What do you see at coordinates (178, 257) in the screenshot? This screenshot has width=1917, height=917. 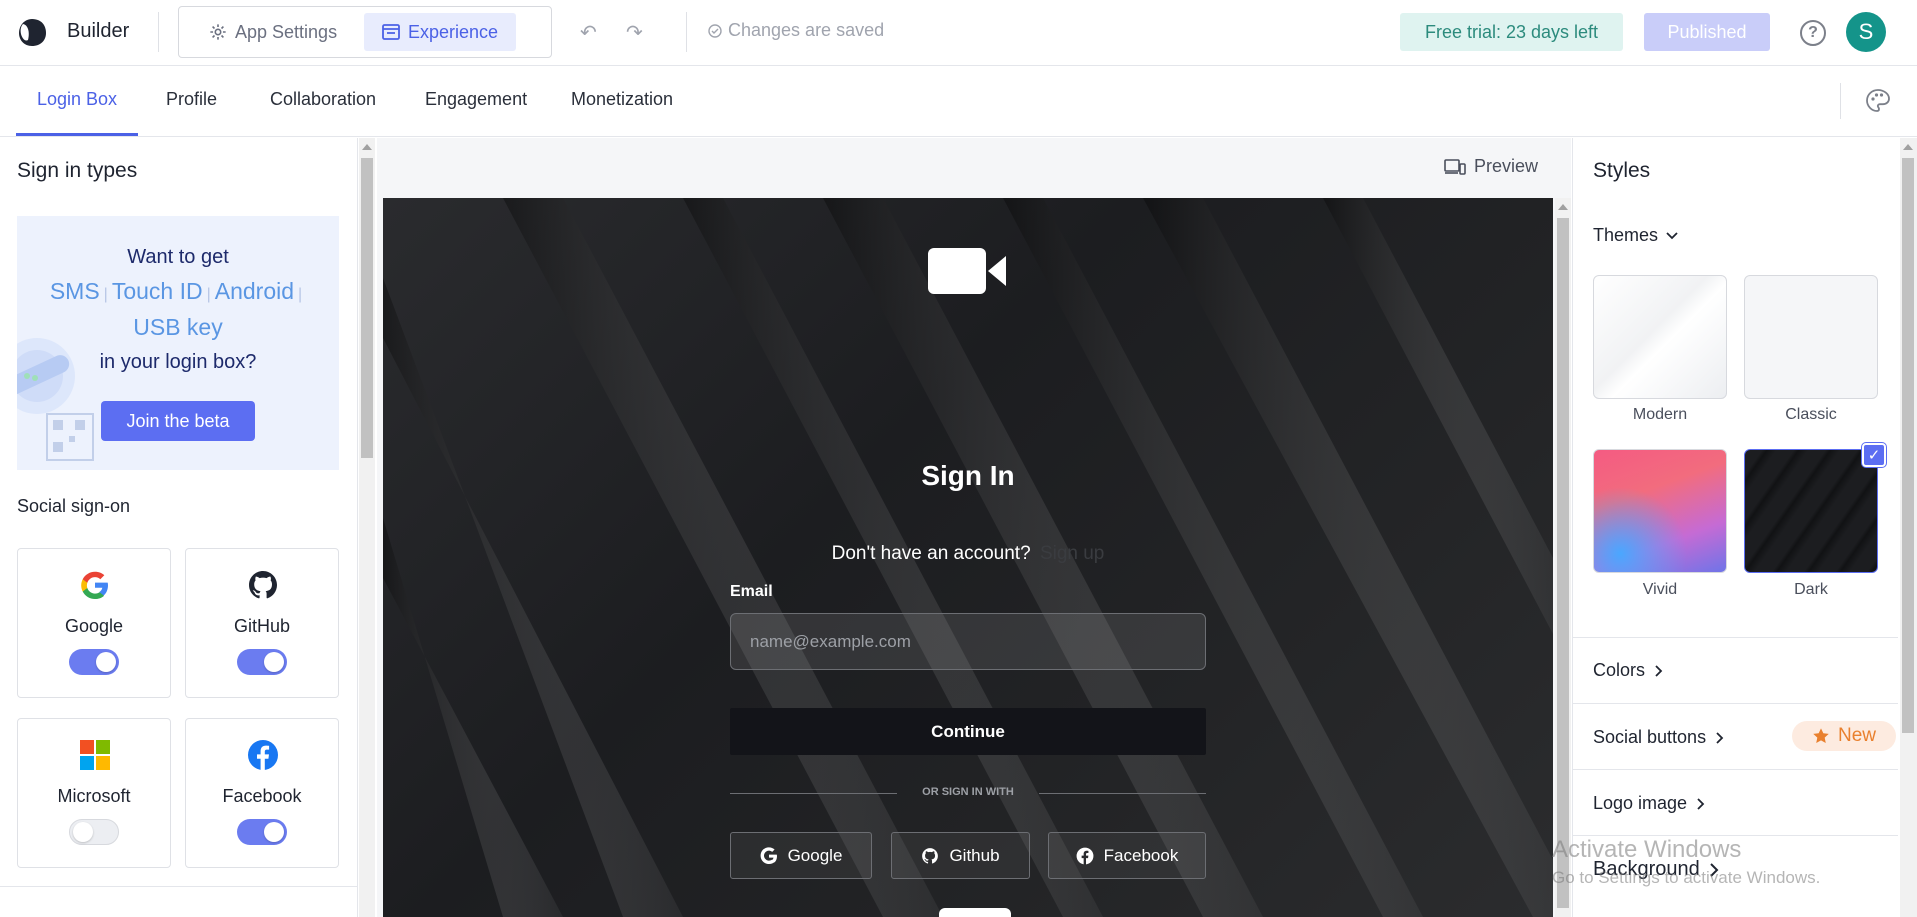 I see `promo-heading: Want to get` at bounding box center [178, 257].